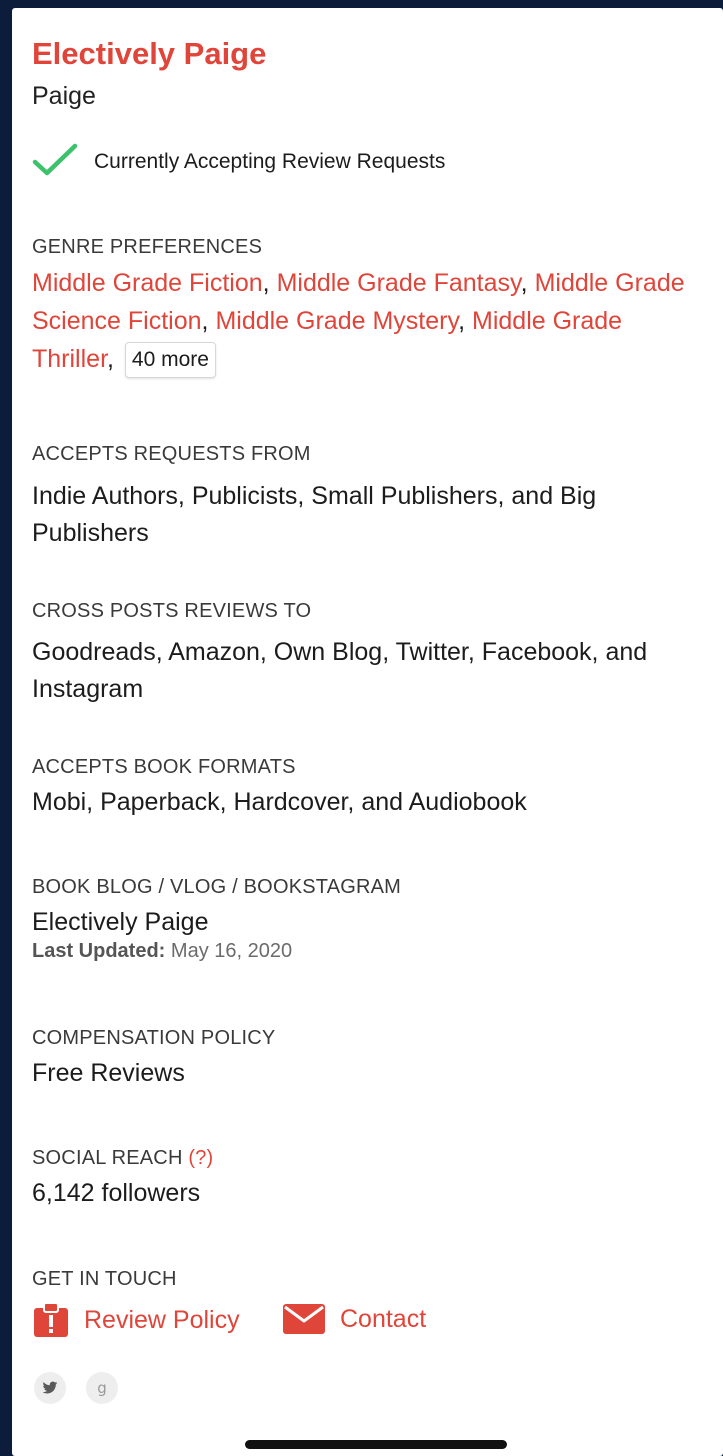 This screenshot has height=1456, width=723. What do you see at coordinates (108, 1073) in the screenshot?
I see `compensation-policy-value: Free Reviews` at bounding box center [108, 1073].